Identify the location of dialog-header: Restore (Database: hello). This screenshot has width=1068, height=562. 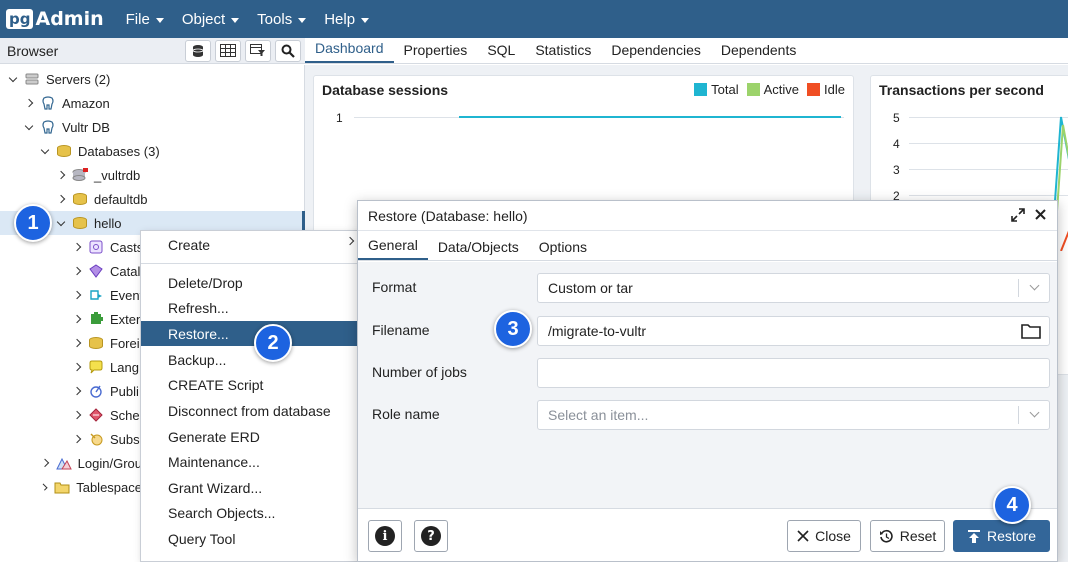
(707, 216).